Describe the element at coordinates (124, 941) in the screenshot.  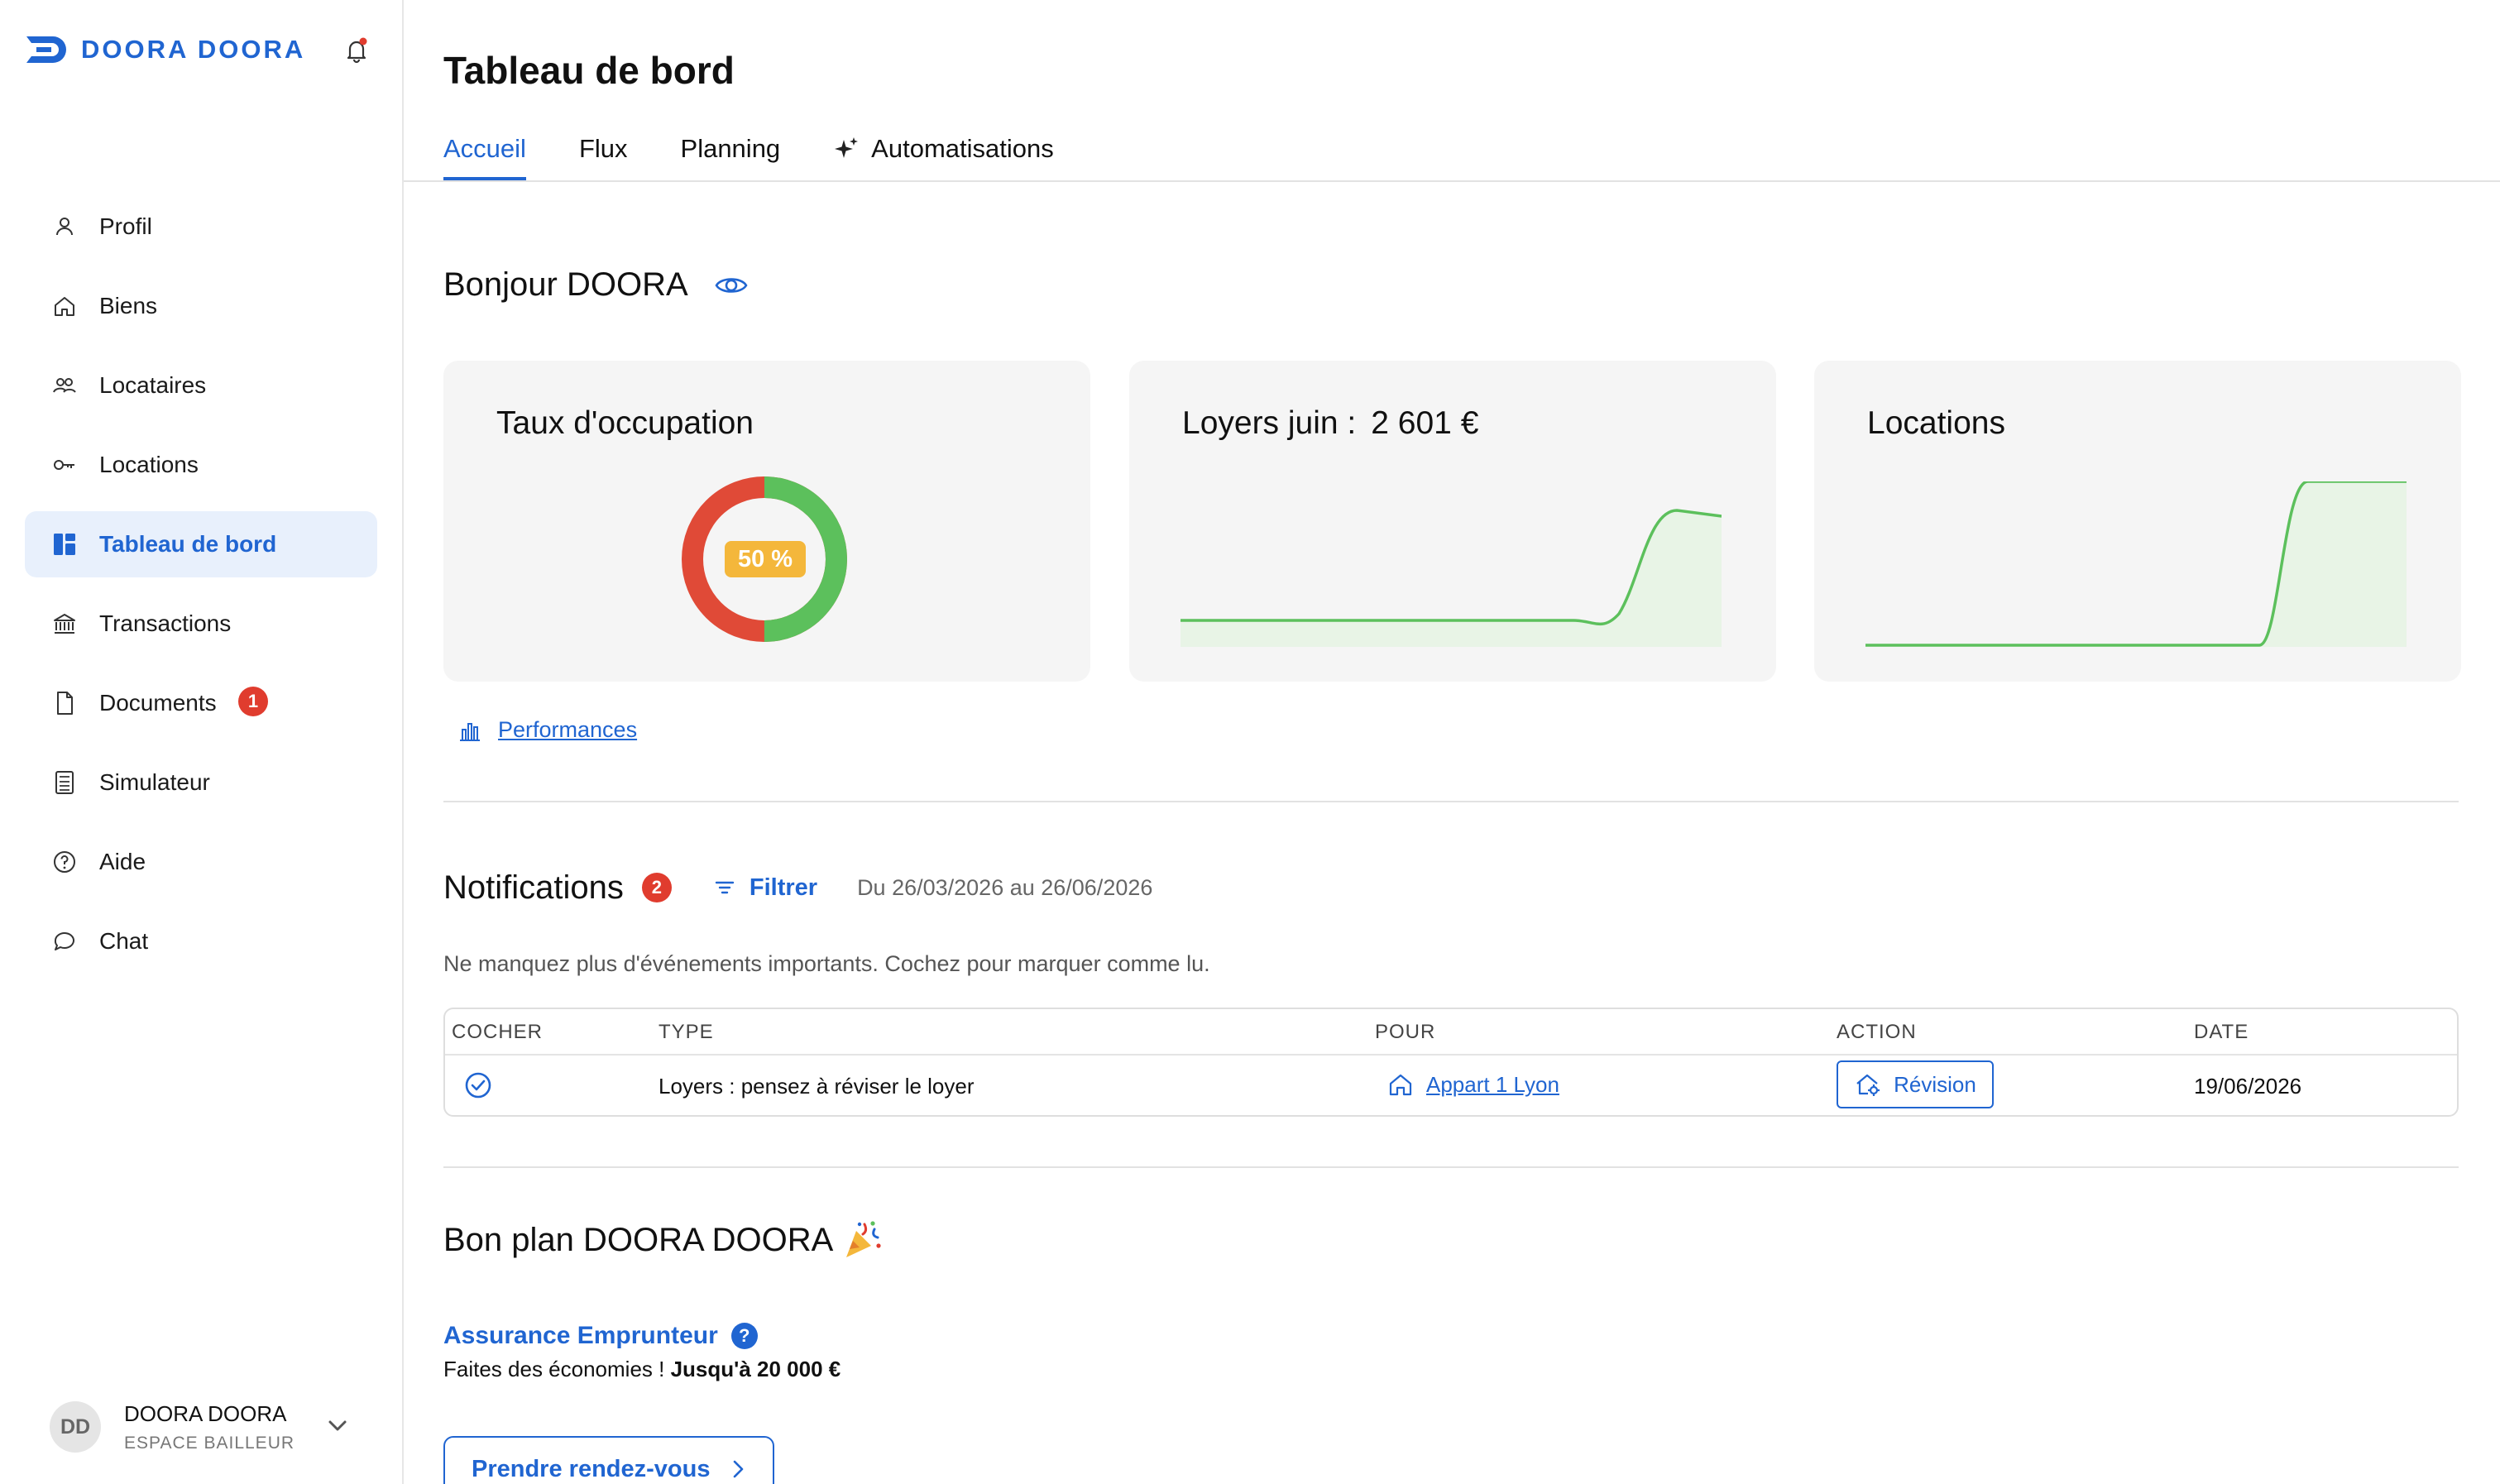
I see `sidebar-item-label: Chat` at that location.